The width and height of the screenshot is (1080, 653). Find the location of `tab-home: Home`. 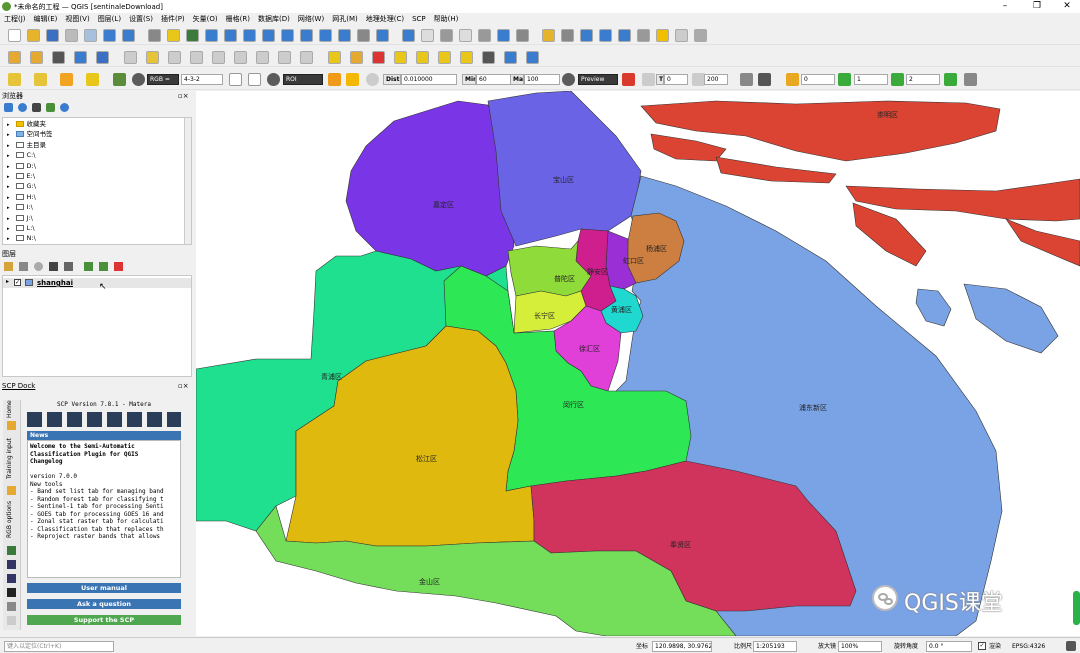

tab-home: Home is located at coordinates (12, 409).